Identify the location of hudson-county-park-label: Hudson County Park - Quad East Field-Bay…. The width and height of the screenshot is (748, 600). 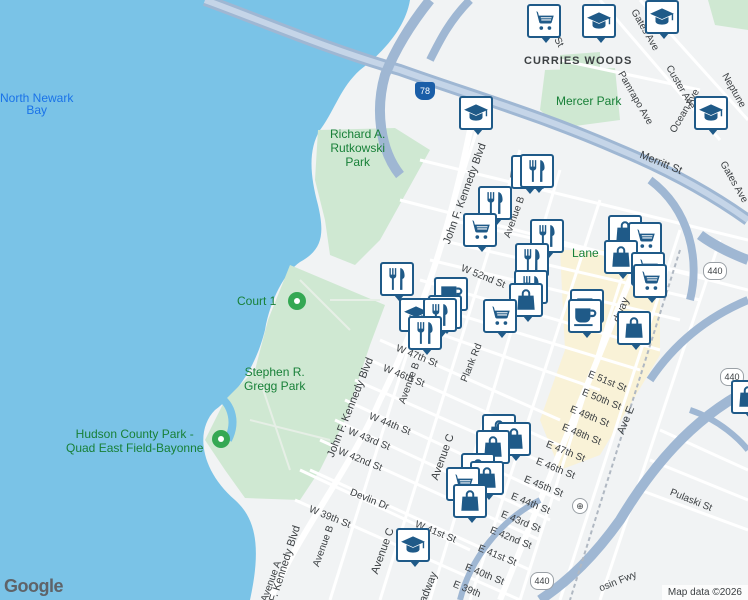
(135, 441).